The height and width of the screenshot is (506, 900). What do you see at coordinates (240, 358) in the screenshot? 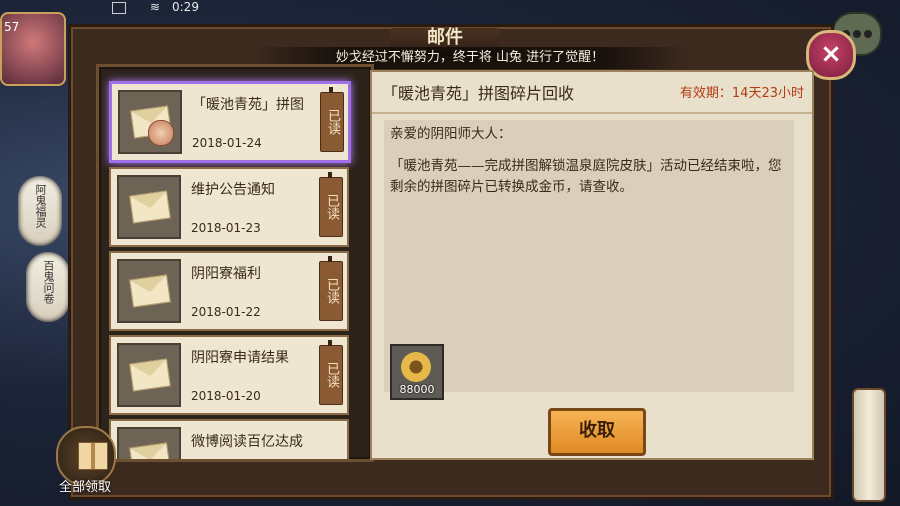
I see `mail-title: 阴阳寮申请结果` at bounding box center [240, 358].